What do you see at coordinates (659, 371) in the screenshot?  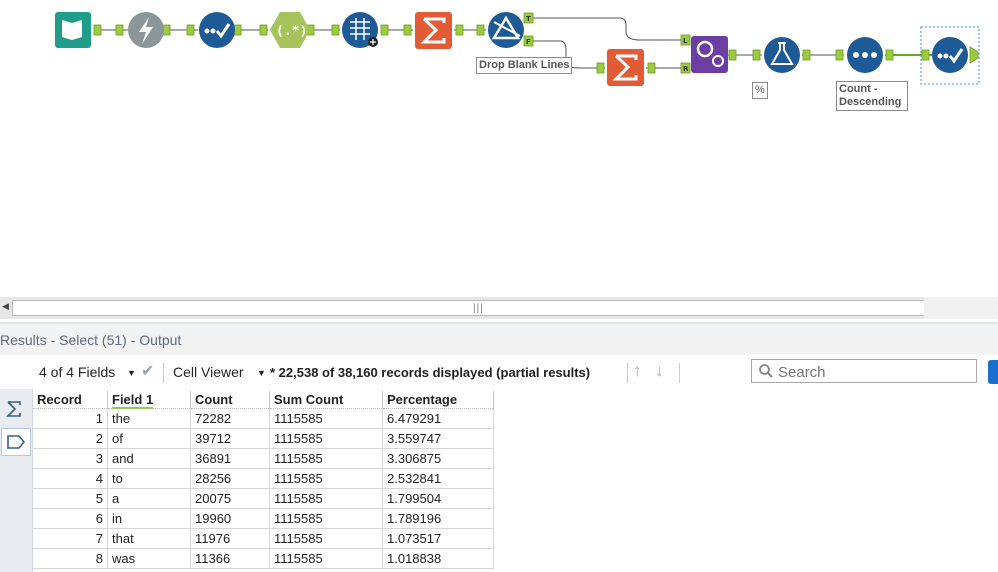 I see `arrow-down-icon: ↓` at bounding box center [659, 371].